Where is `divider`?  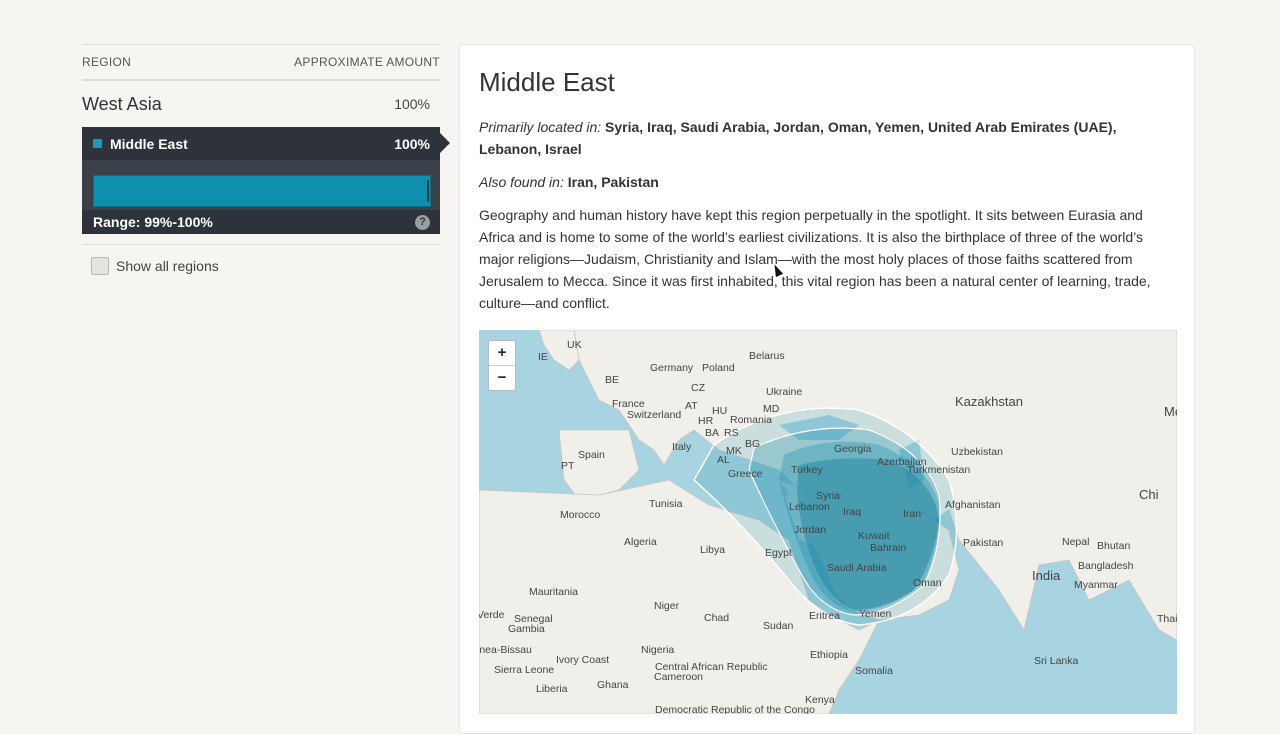 divider is located at coordinates (261, 244).